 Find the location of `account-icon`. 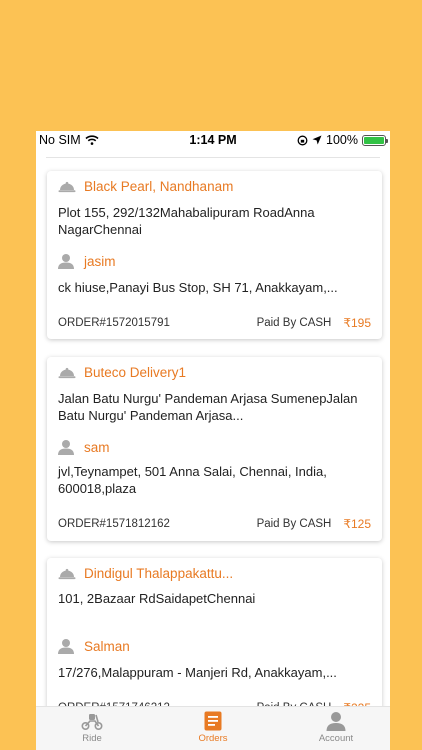

account-icon is located at coordinates (336, 721).